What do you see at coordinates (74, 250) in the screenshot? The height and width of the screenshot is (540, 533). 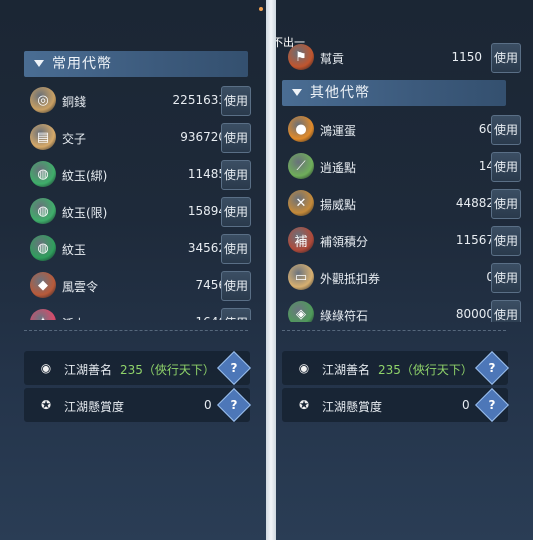 I see `token-name: 紋玉` at bounding box center [74, 250].